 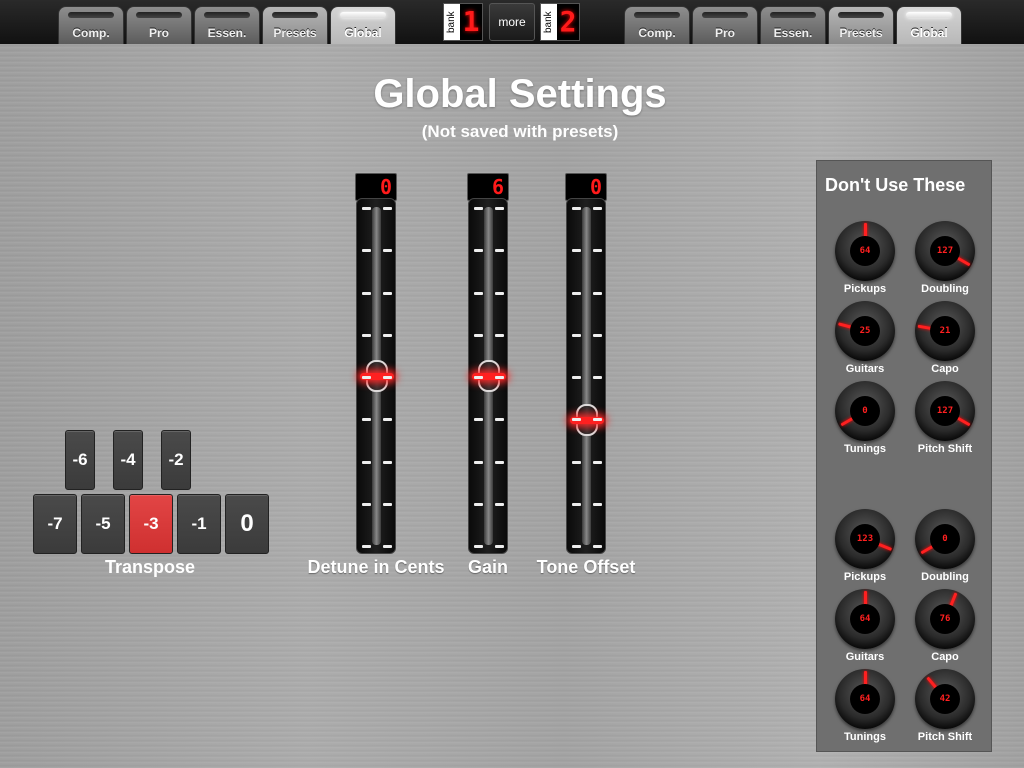 What do you see at coordinates (159, 25) in the screenshot?
I see `tab-pro-bank1: Pro` at bounding box center [159, 25].